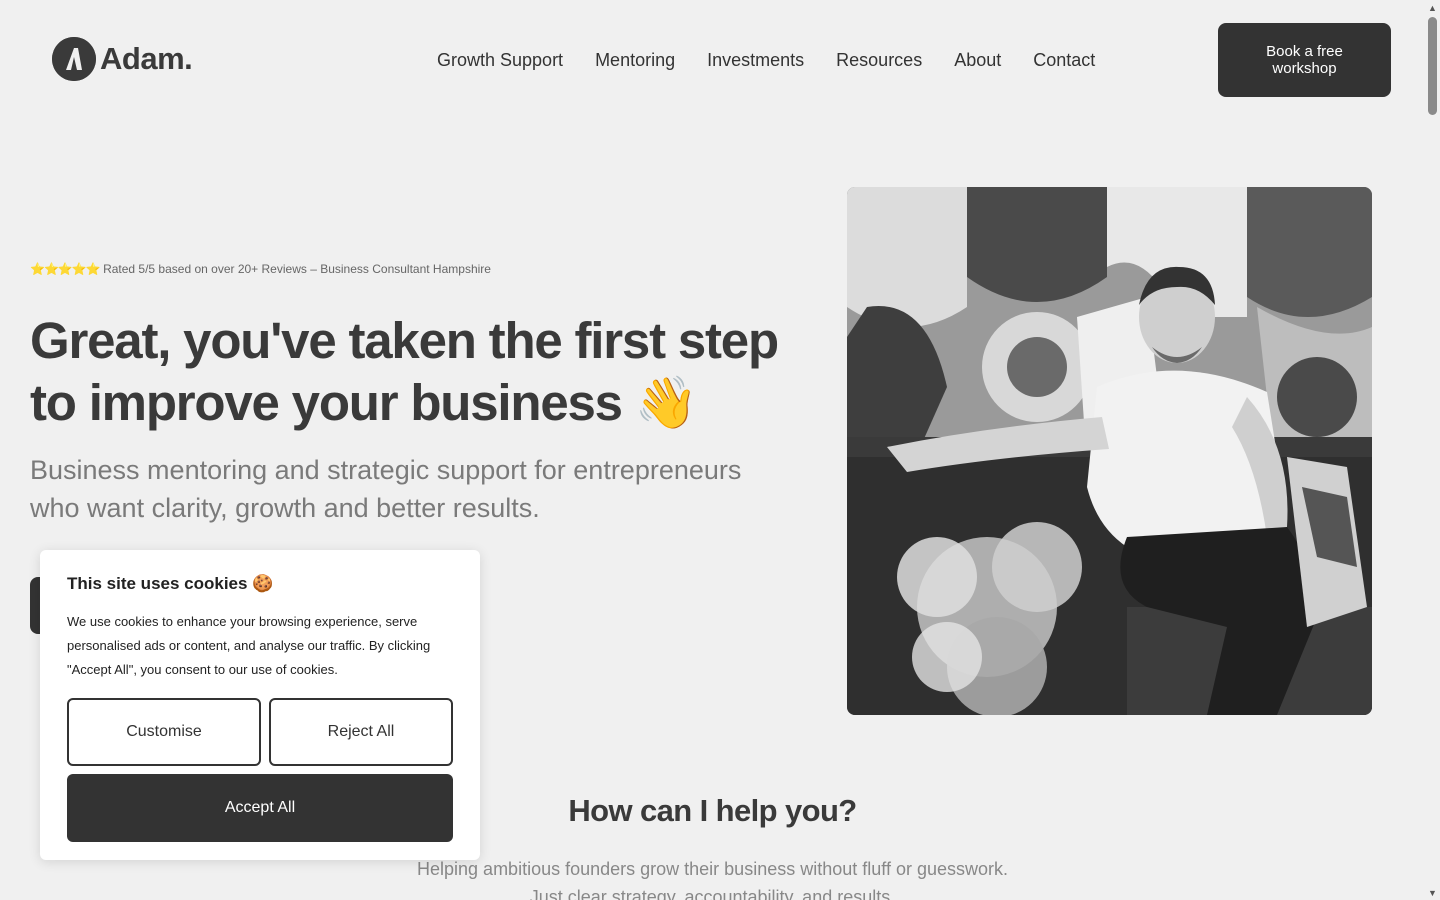  What do you see at coordinates (1432, 892) in the screenshot?
I see `chevron-down-icon: ▼` at bounding box center [1432, 892].